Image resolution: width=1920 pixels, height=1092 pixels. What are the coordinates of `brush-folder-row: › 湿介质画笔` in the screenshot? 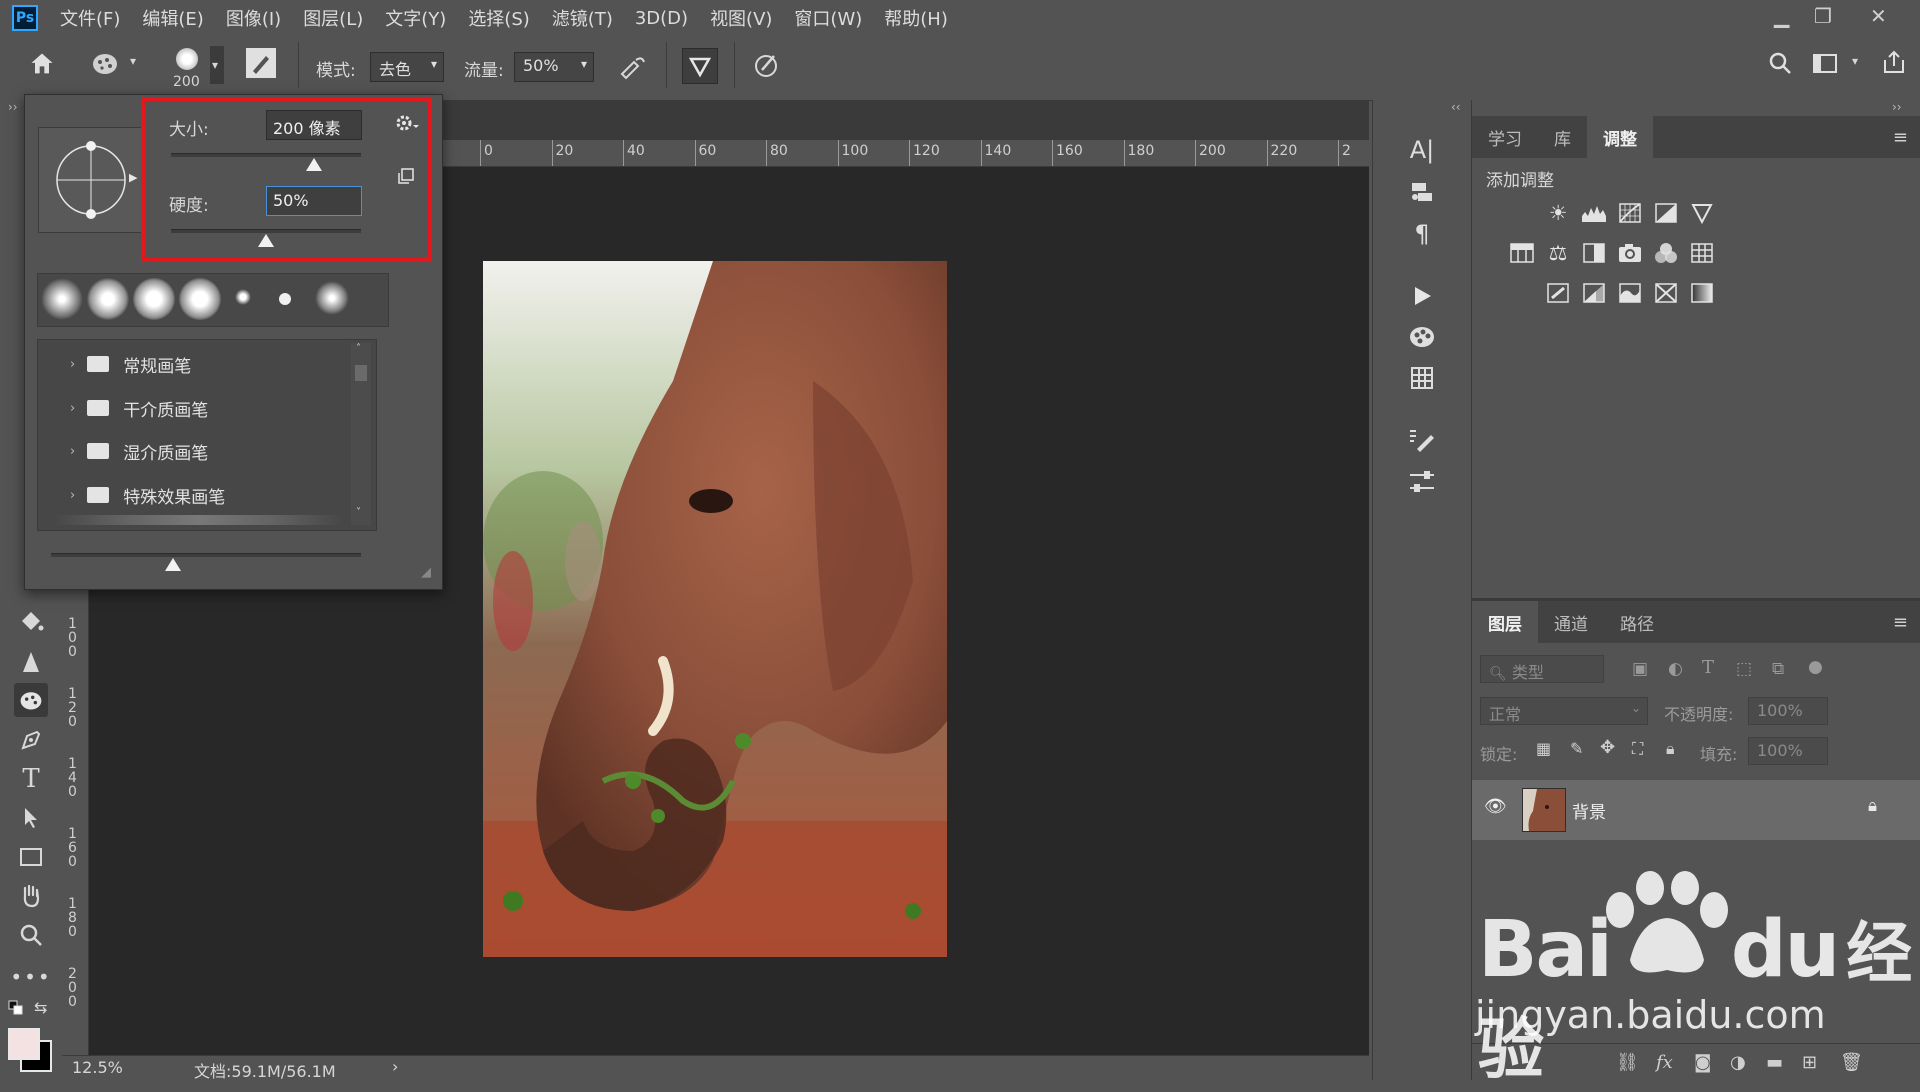 It's located at (222, 451).